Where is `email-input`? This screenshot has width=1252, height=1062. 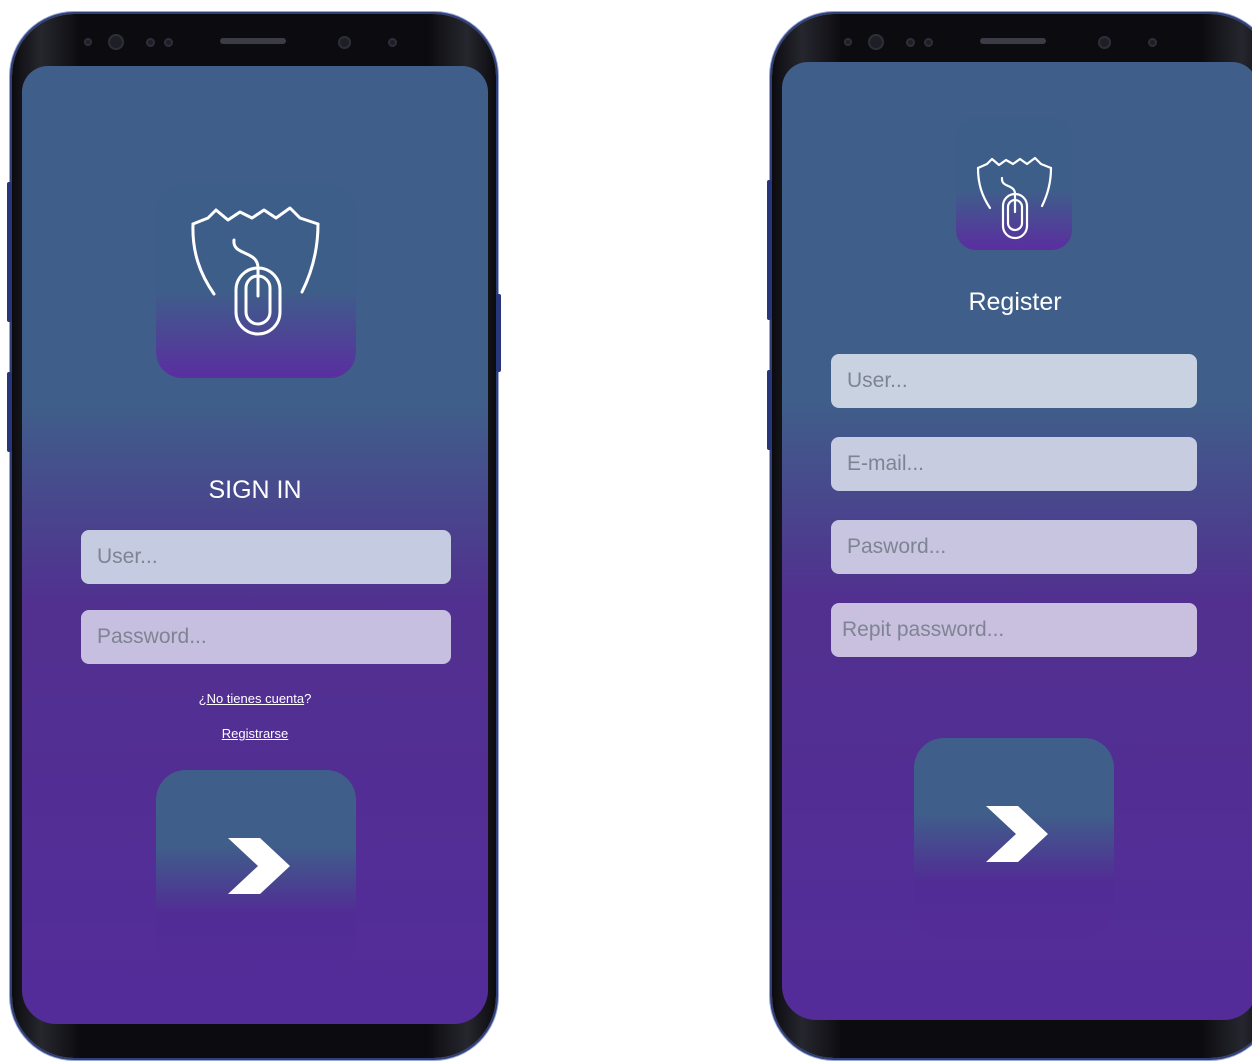 email-input is located at coordinates (1014, 464).